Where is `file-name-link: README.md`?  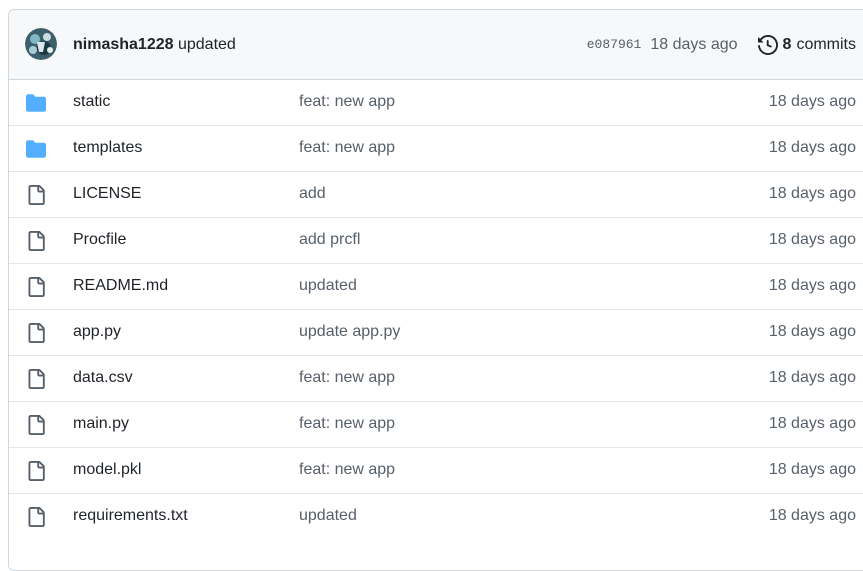
file-name-link: README.md is located at coordinates (120, 286).